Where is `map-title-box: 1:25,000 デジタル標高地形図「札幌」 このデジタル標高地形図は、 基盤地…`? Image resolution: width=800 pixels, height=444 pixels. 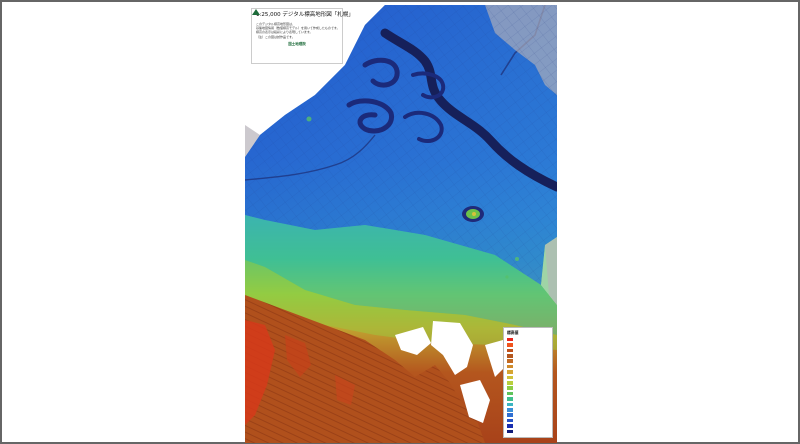 map-title-box: 1:25,000 デジタル標高地形図「札幌」 このデジタル標高地形図は、 基盤地… is located at coordinates (302, 36).